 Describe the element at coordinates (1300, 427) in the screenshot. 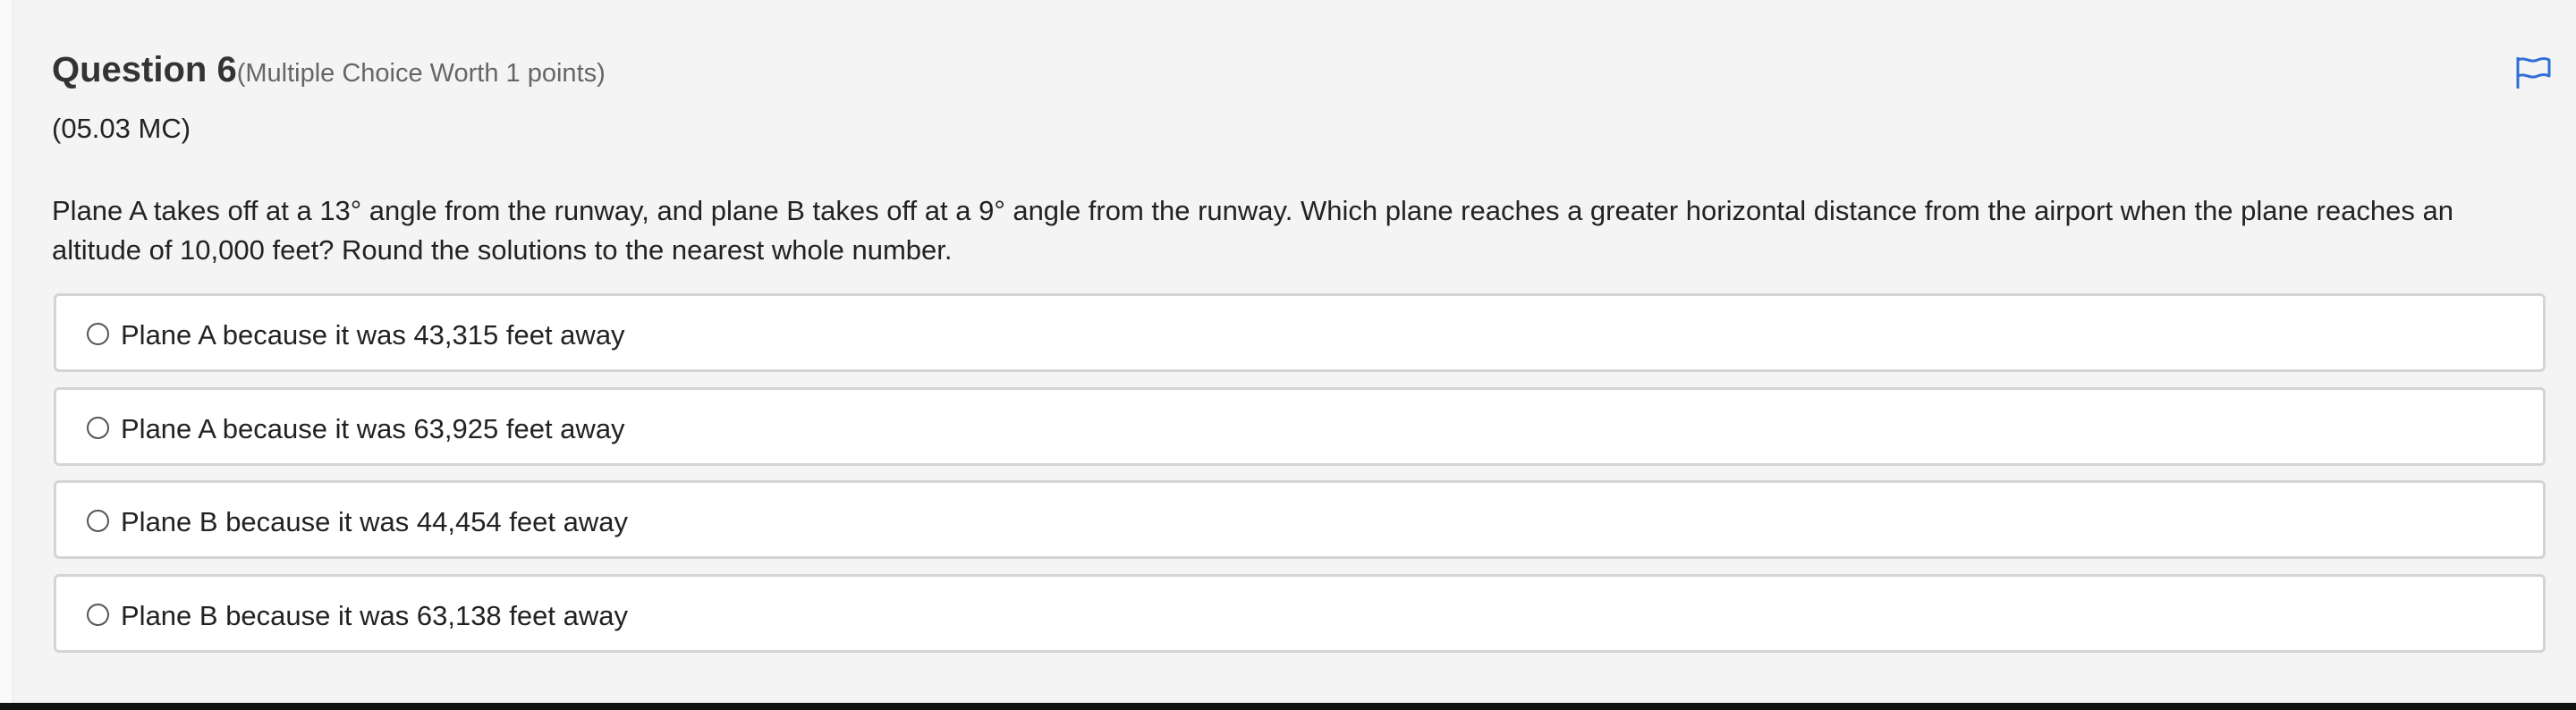

I see `answer-choice-2: Plane A because it was 63,925 feet away` at that location.